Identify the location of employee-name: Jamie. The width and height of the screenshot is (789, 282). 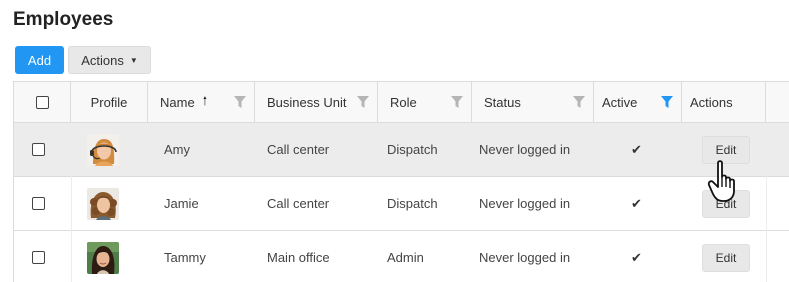
(181, 203).